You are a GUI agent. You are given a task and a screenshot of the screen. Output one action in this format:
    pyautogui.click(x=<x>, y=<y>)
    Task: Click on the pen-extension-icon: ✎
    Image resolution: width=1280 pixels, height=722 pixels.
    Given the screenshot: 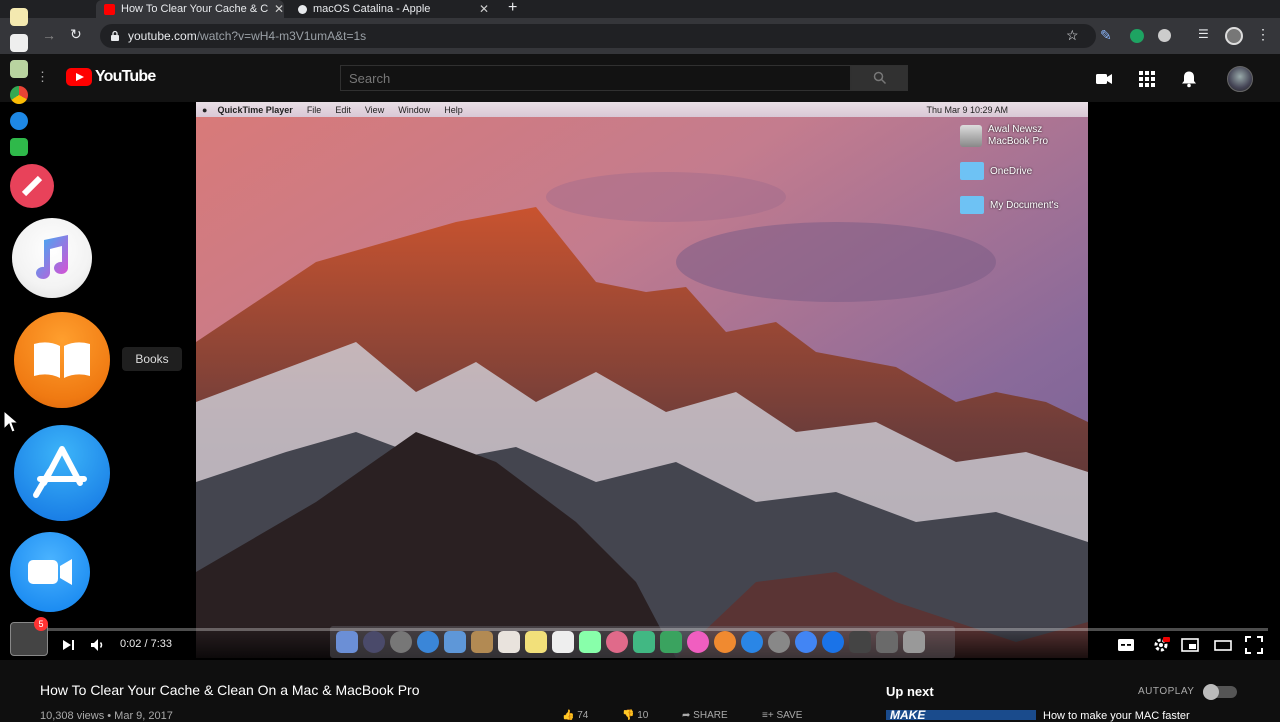 What is the action you would take?
    pyautogui.click(x=1106, y=35)
    